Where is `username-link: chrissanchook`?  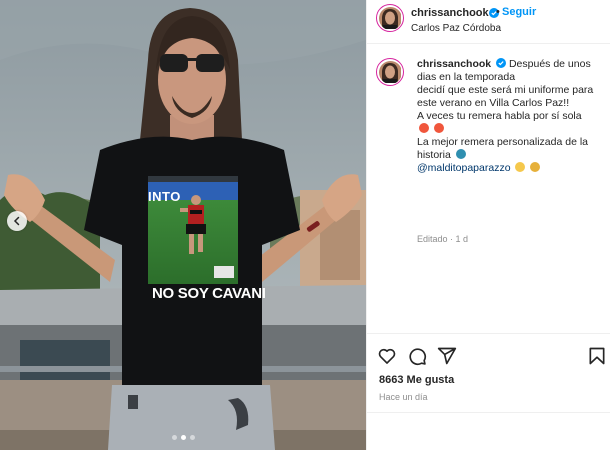 username-link: chrissanchook is located at coordinates (450, 13).